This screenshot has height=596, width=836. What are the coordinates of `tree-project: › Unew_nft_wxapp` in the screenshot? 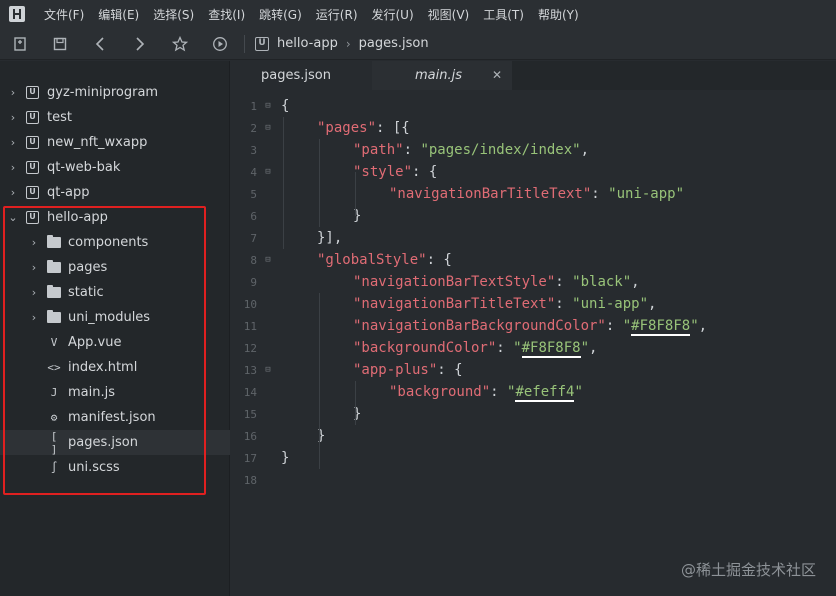 It's located at (115, 142).